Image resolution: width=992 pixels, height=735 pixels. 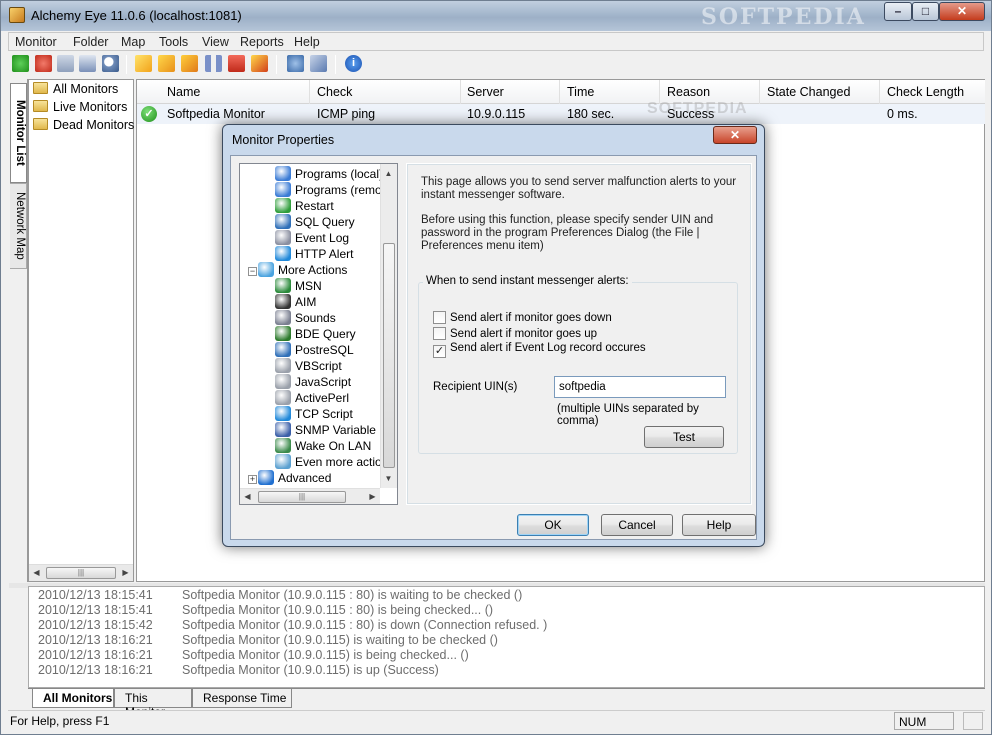 What do you see at coordinates (252, 479) in the screenshot?
I see `expand-icon: +` at bounding box center [252, 479].